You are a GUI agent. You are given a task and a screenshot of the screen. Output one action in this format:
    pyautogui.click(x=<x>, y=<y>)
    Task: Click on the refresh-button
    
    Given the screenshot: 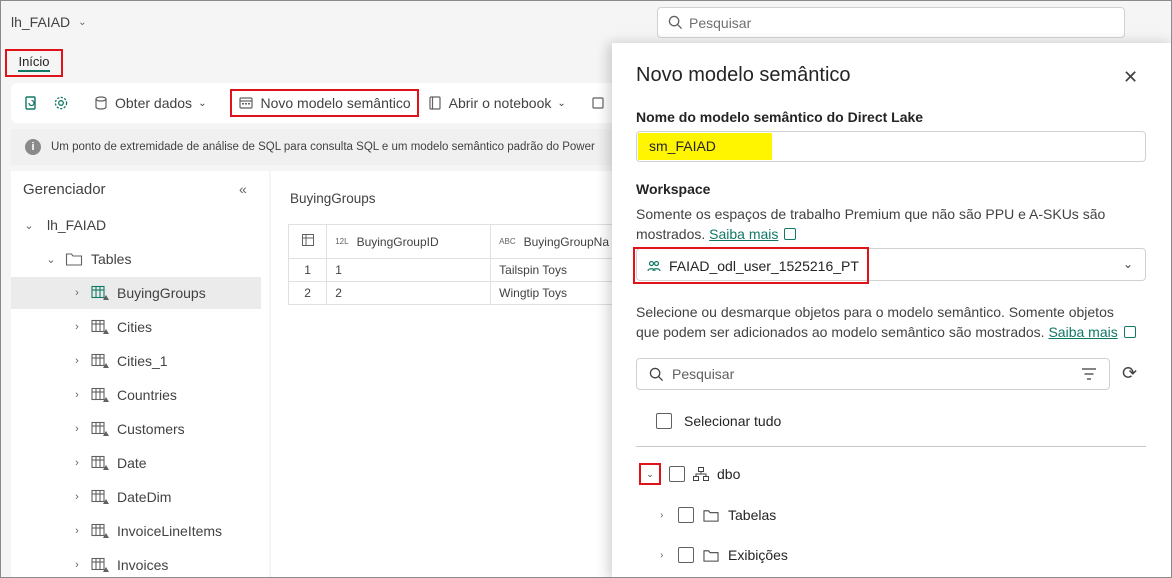 What is the action you would take?
    pyautogui.click(x=31, y=103)
    